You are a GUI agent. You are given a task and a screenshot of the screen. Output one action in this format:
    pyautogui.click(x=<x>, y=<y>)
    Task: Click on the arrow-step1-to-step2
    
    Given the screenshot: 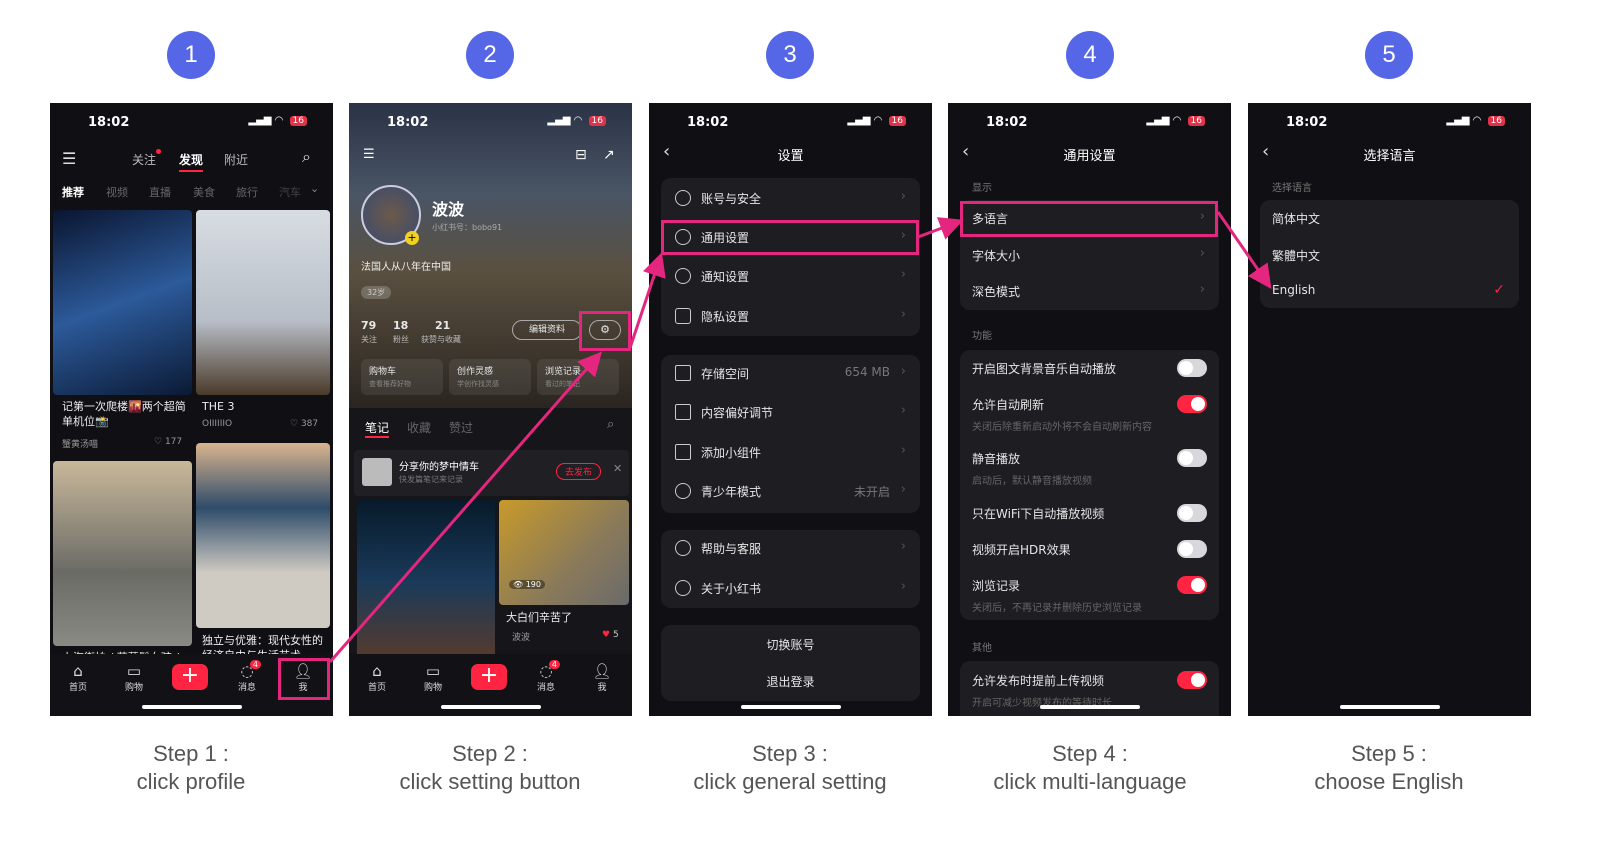 What is the action you would take?
    pyautogui.click(x=465, y=507)
    